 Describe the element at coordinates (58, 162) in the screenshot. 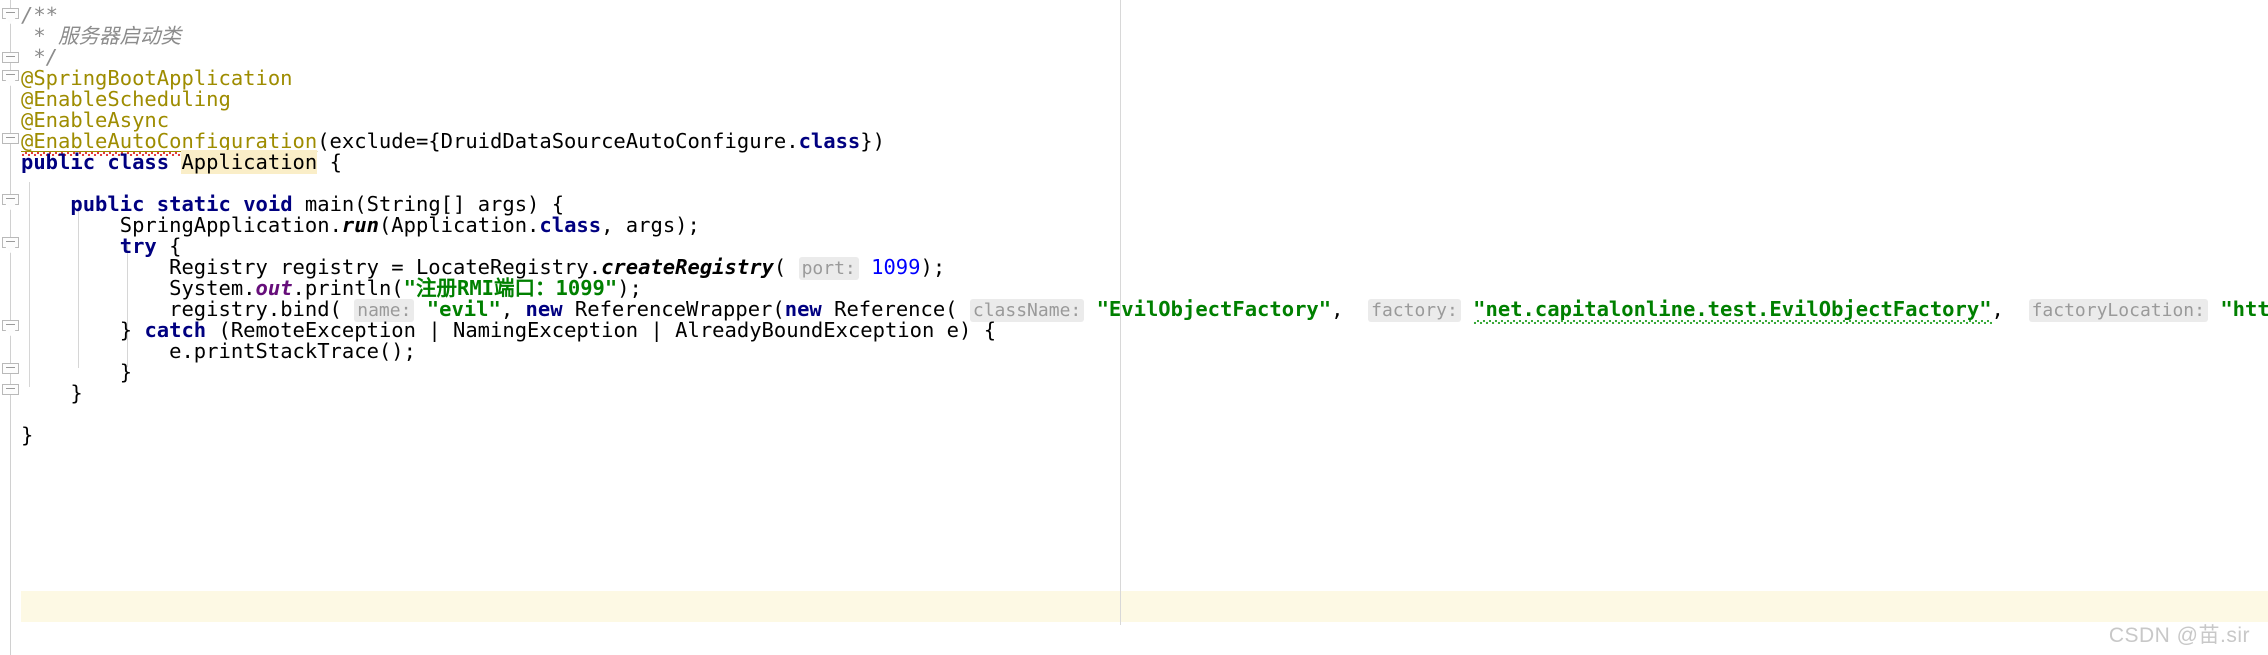

I see `keyword-public: public` at that location.